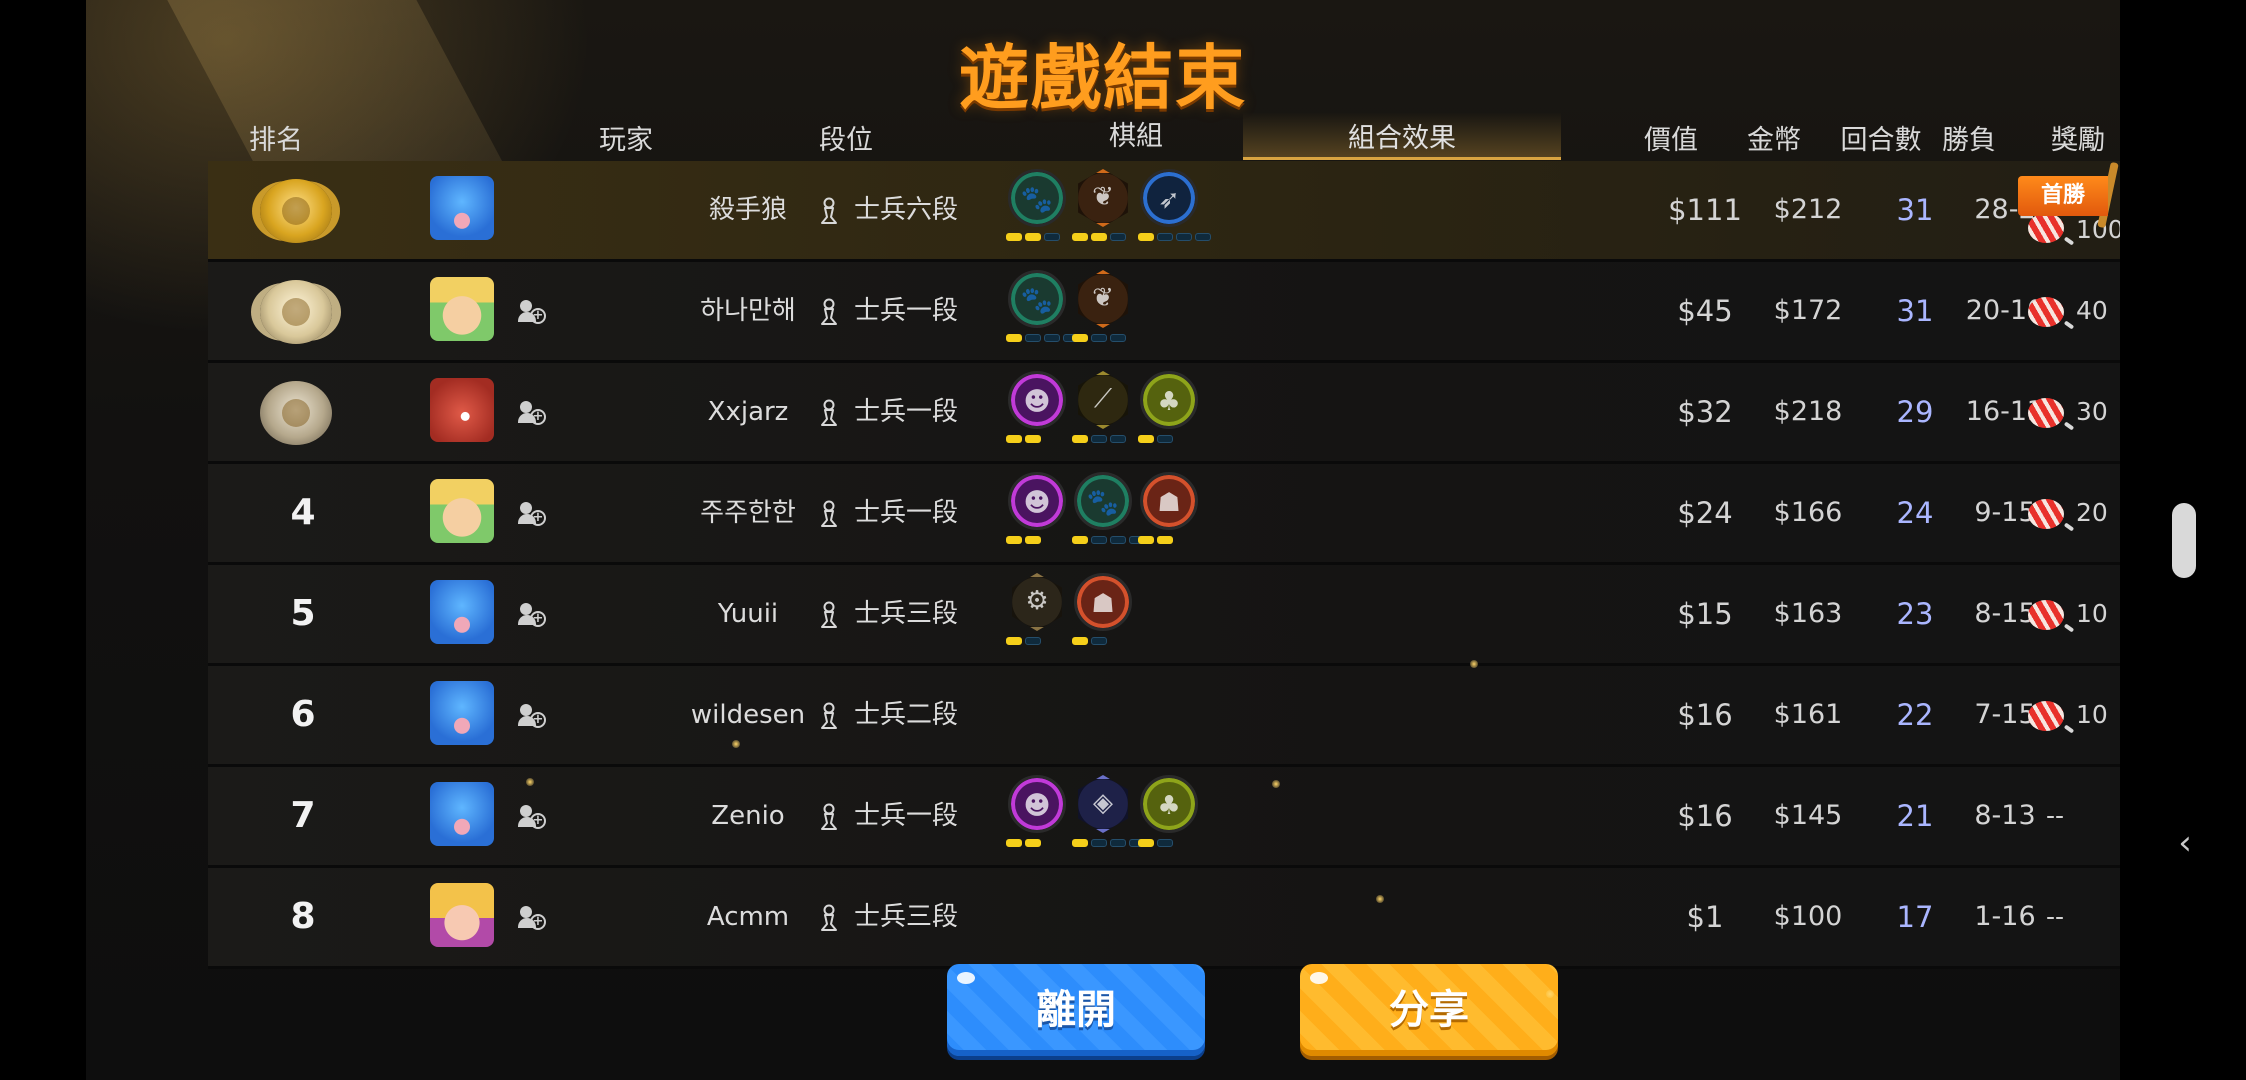  I want to click on trait-glyph: ◈, so click(1103, 803).